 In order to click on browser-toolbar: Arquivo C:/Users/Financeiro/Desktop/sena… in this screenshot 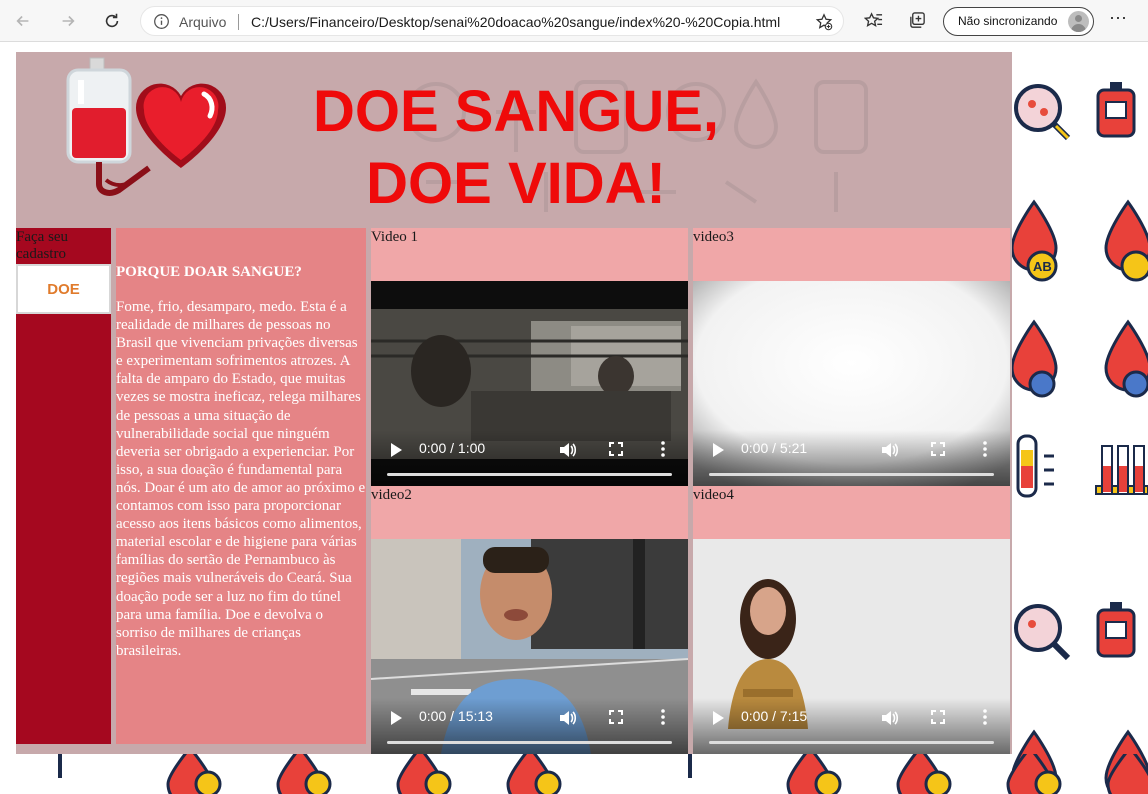, I will do `click(574, 21)`.